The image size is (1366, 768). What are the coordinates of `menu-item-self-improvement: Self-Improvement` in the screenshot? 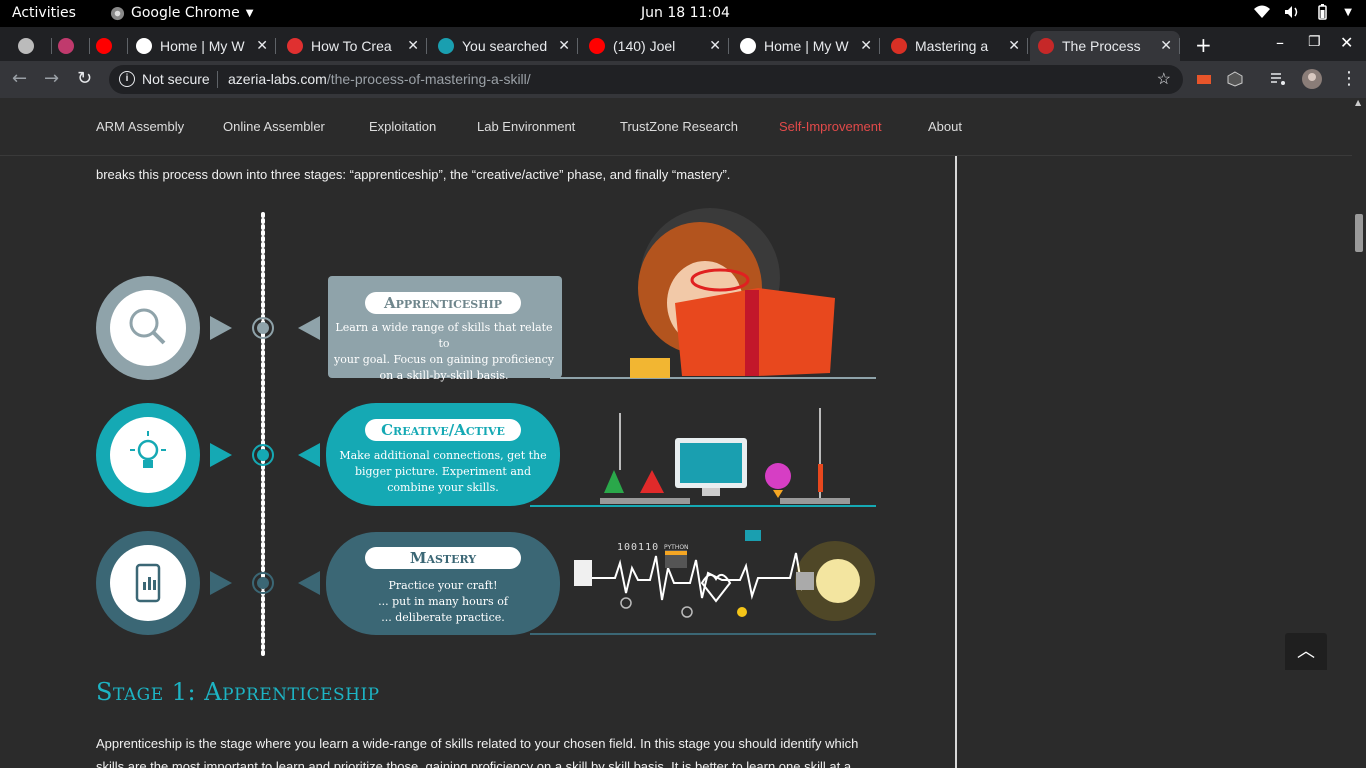 It's located at (830, 126).